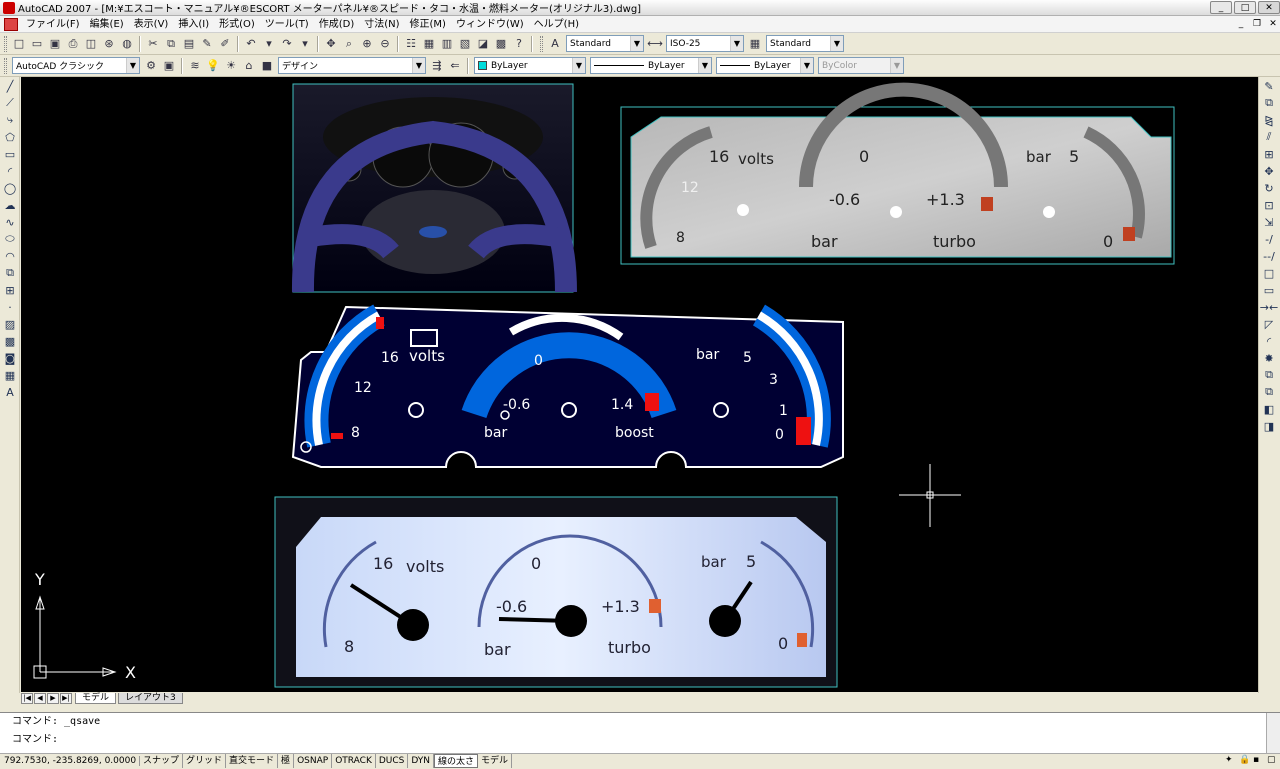  Describe the element at coordinates (337, 24) in the screenshot. I see `menu-draw: 作成(D)` at that location.